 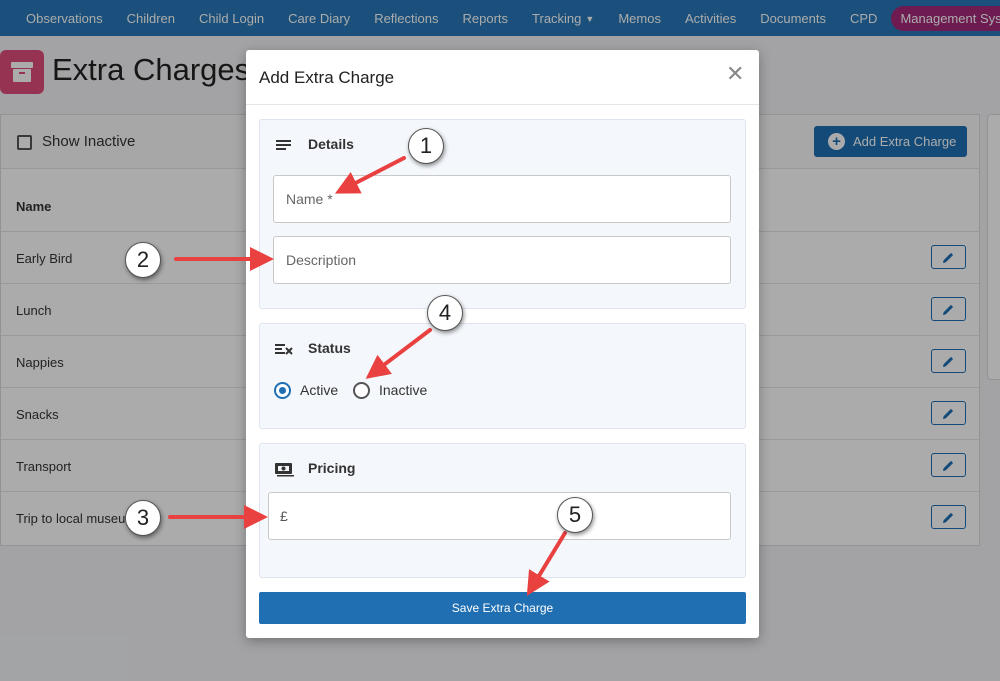 What do you see at coordinates (735, 74) in the screenshot?
I see `close-icon: ✕` at bounding box center [735, 74].